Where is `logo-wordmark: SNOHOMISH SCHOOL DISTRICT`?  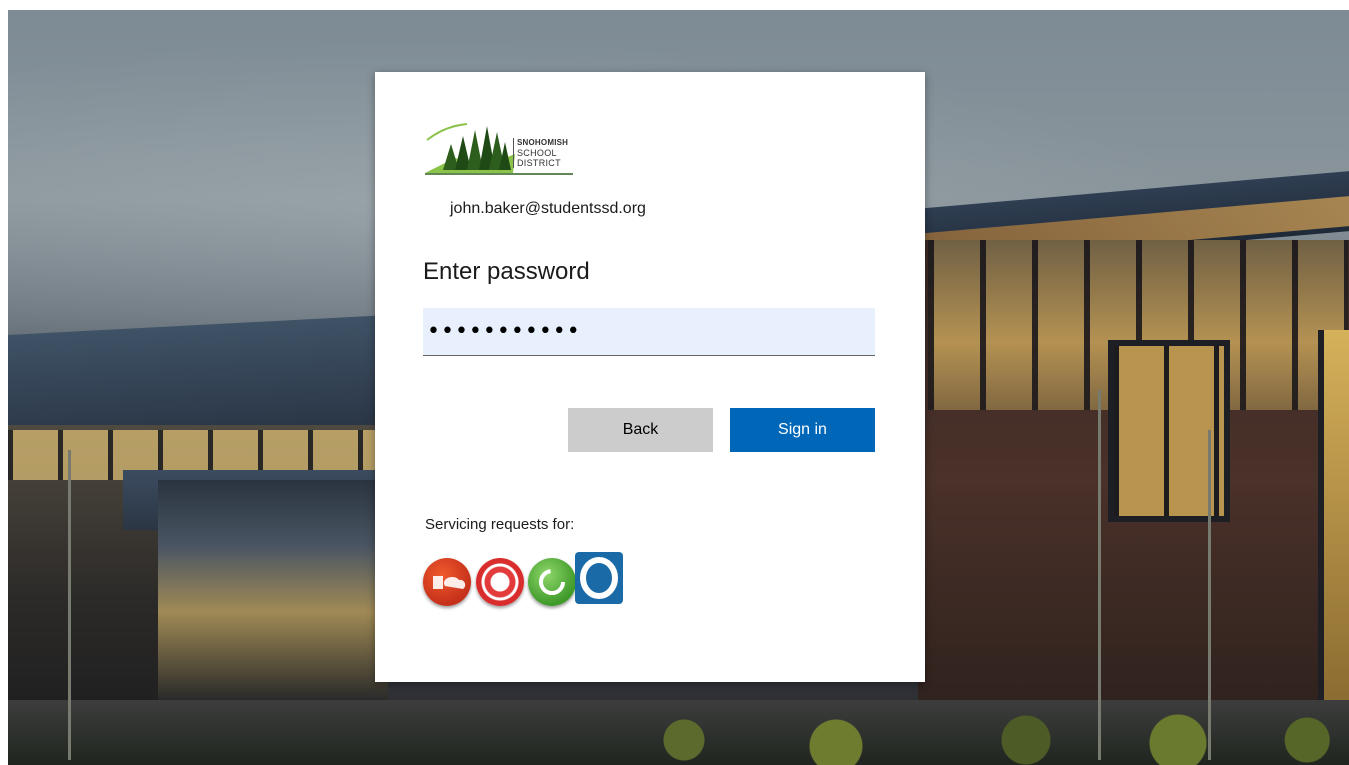 logo-wordmark: SNOHOMISH SCHOOL DISTRICT is located at coordinates (540, 153).